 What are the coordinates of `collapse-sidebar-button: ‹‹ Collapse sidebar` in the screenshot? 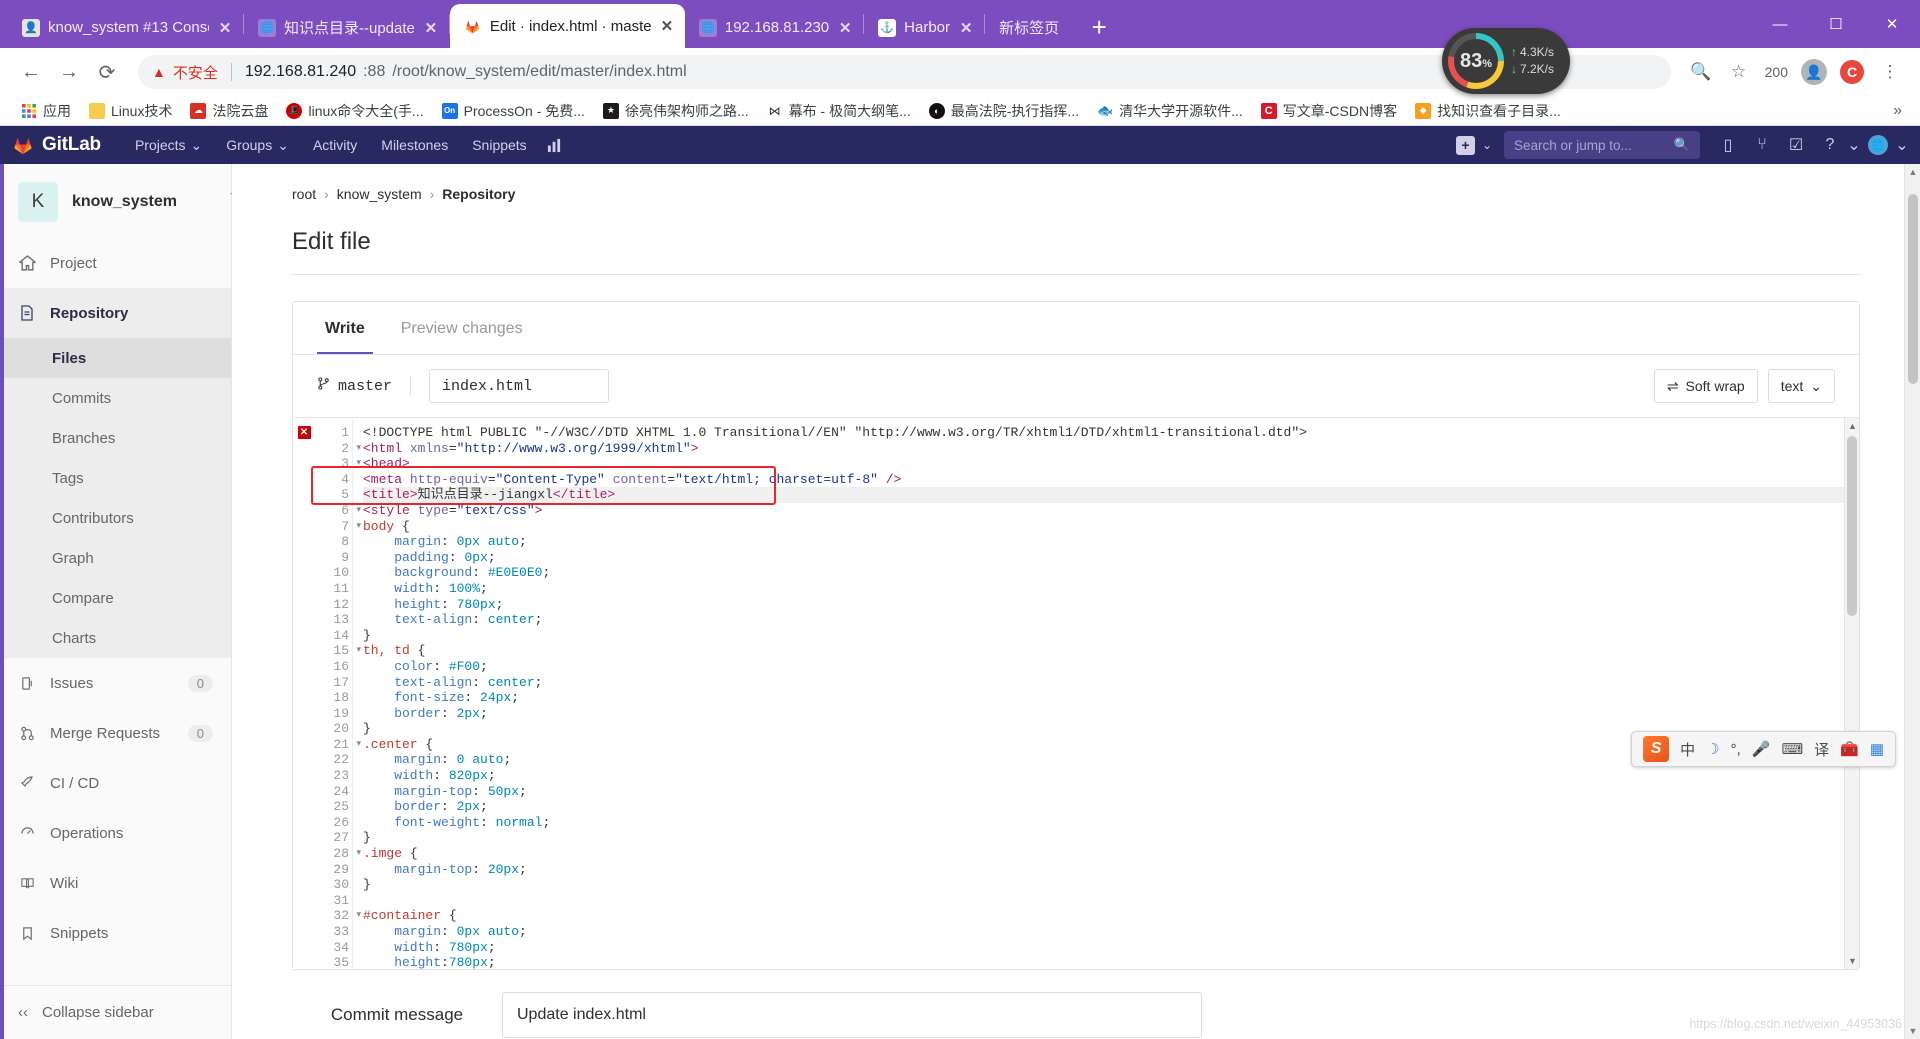 It's located at (115, 1012).